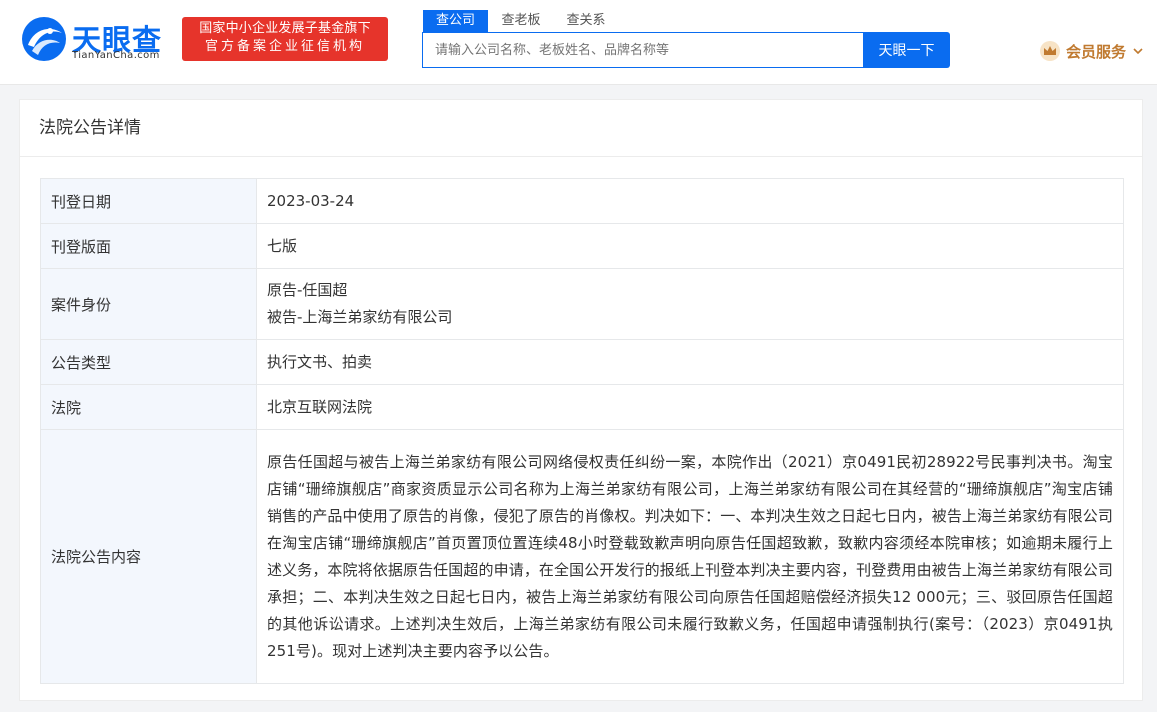  Describe the element at coordinates (360, 317) in the screenshot. I see `defendant-line: 被告-上海兰弟家纺有限公司` at that location.